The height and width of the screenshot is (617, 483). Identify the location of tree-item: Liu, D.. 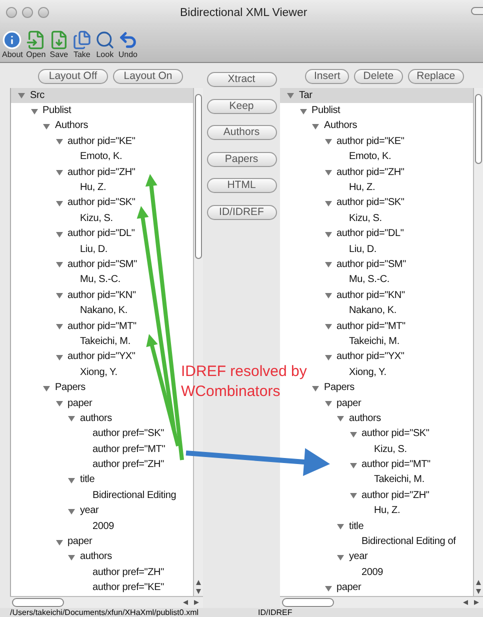
(363, 249).